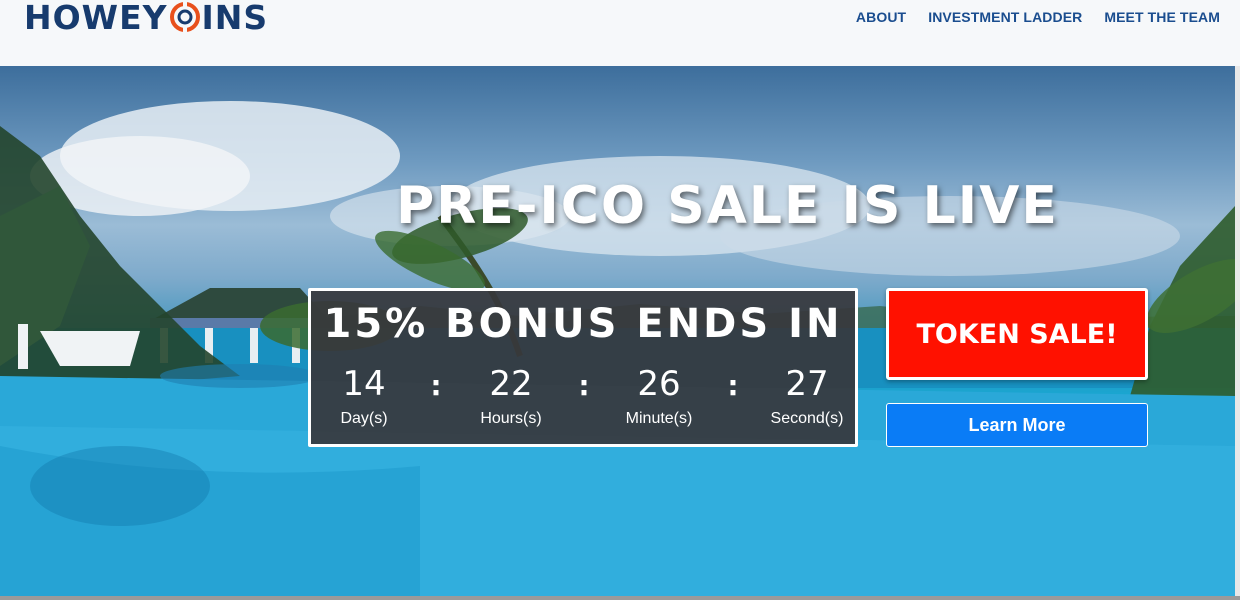 The image size is (1240, 600). I want to click on howeycoins-logo: HOWEY INS, so click(146, 18).